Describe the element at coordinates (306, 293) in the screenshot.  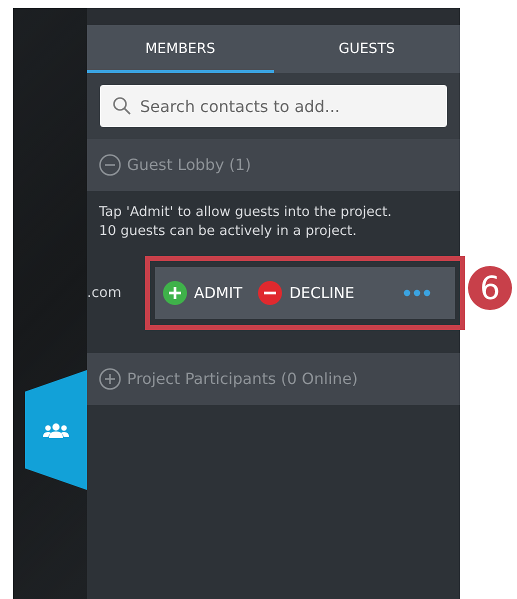
I see `decline-button: DECLINE` at that location.